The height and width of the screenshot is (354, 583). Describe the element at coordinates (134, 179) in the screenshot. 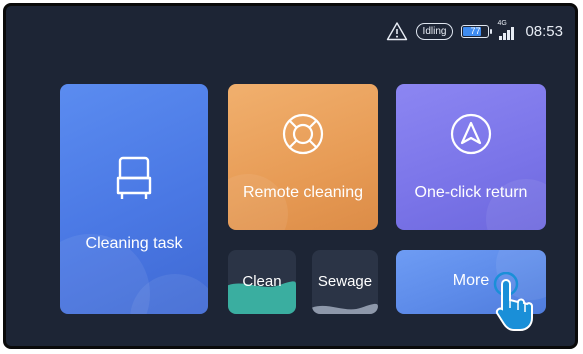

I see `robot-cleaner-icon` at that location.